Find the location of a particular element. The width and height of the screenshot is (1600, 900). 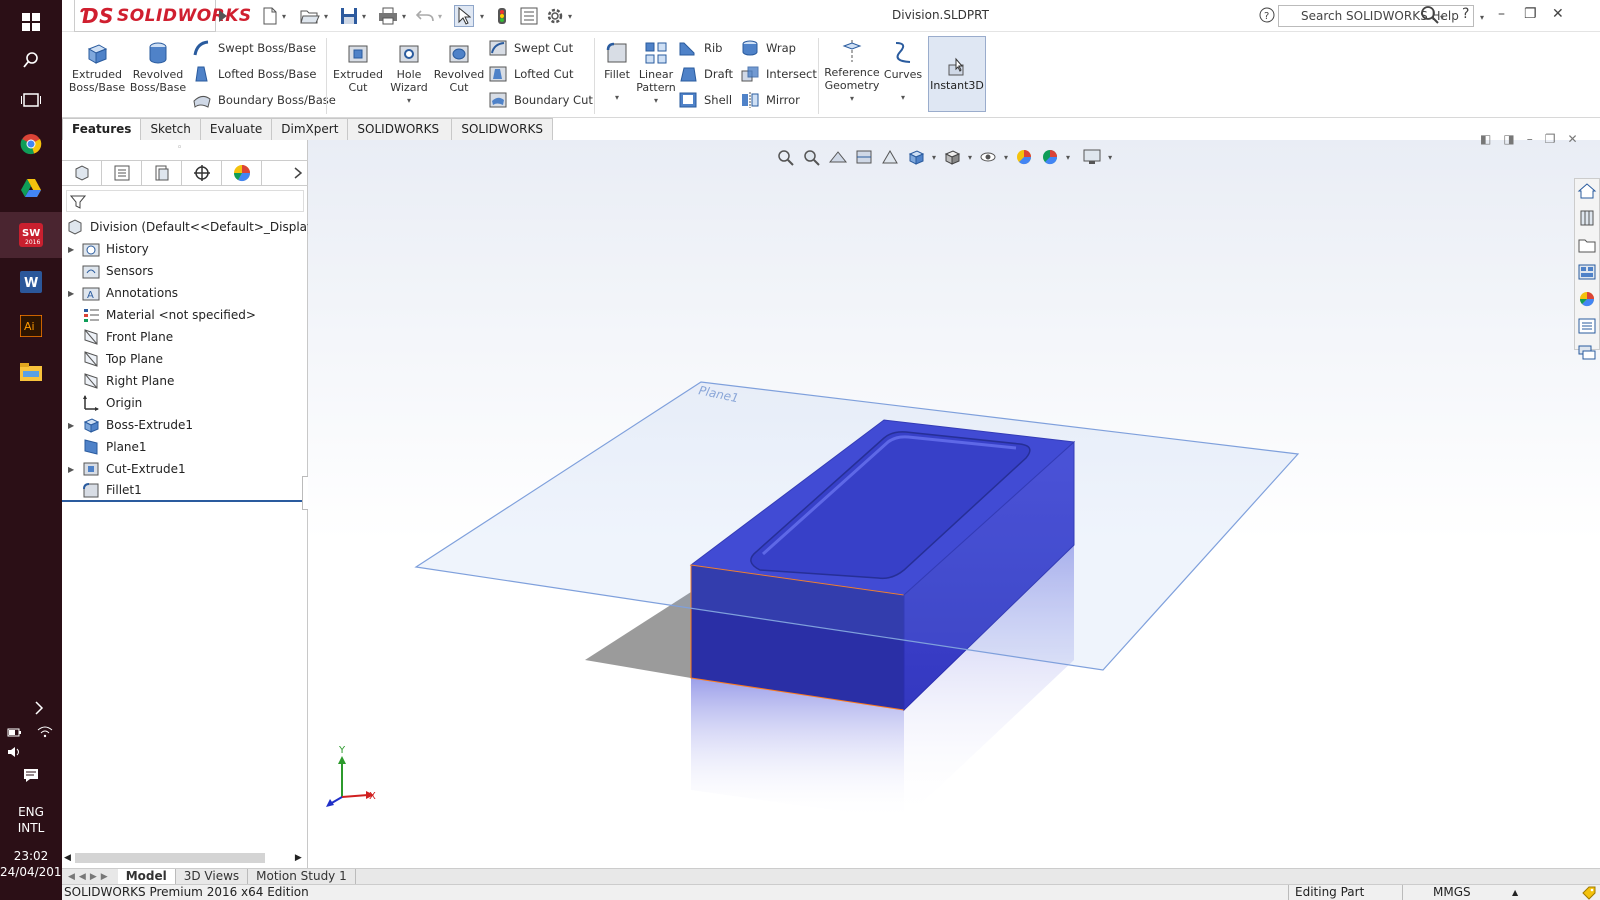

mirror-button: Mirror is located at coordinates (770, 100).